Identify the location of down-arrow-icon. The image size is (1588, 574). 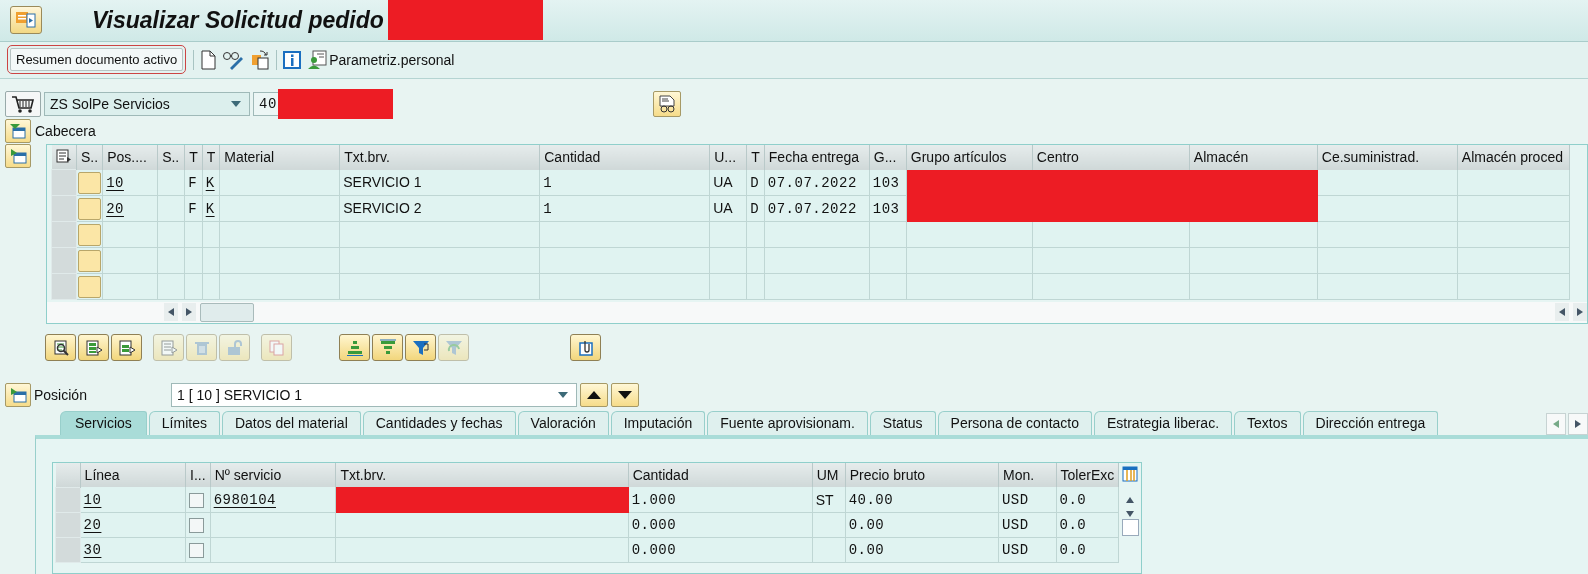
(1130, 514).